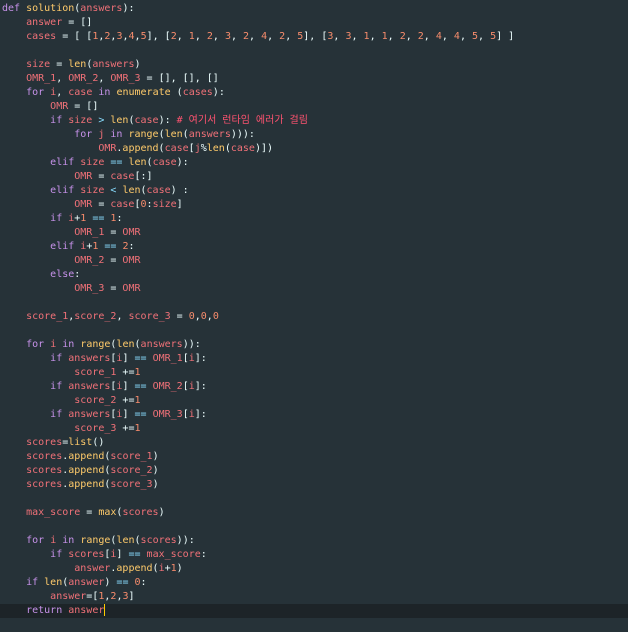 The image size is (628, 632). I want to click on code-line: def solution(answers):, so click(314, 9).